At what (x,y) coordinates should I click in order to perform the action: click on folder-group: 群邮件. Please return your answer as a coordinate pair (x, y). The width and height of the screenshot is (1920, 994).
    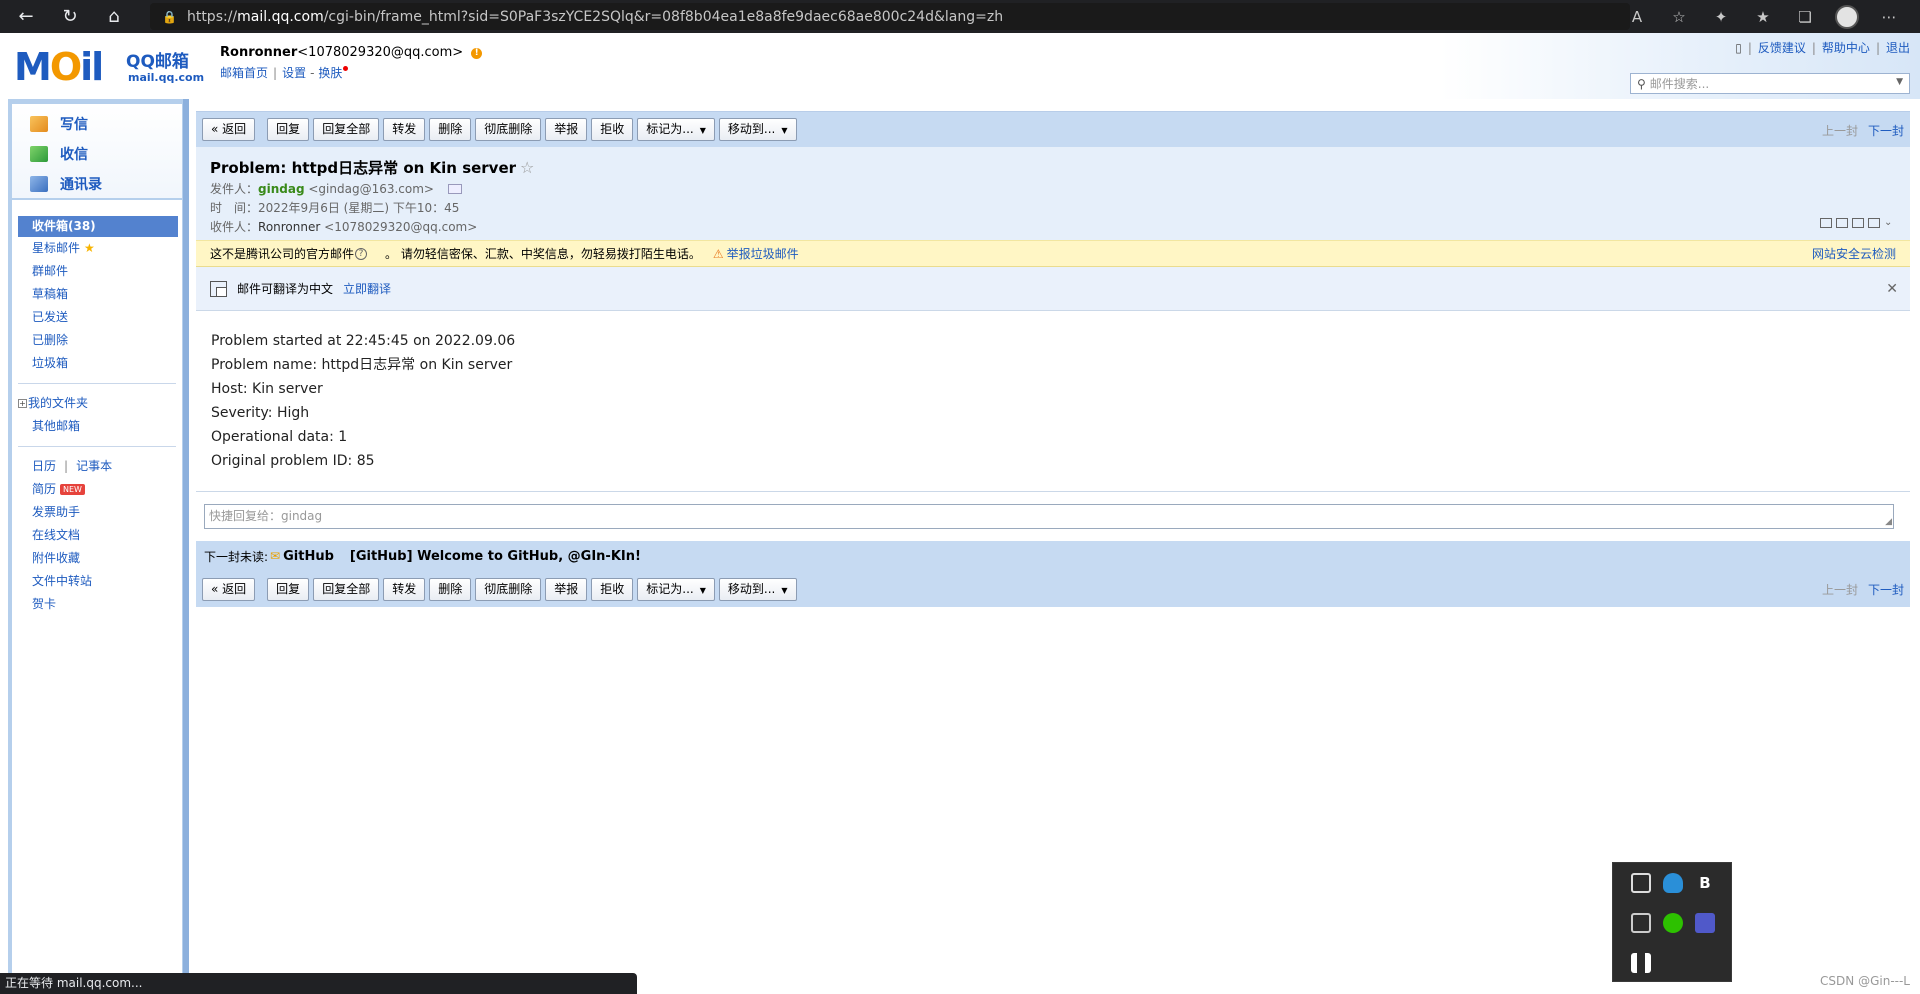
    Looking at the image, I should click on (97, 271).